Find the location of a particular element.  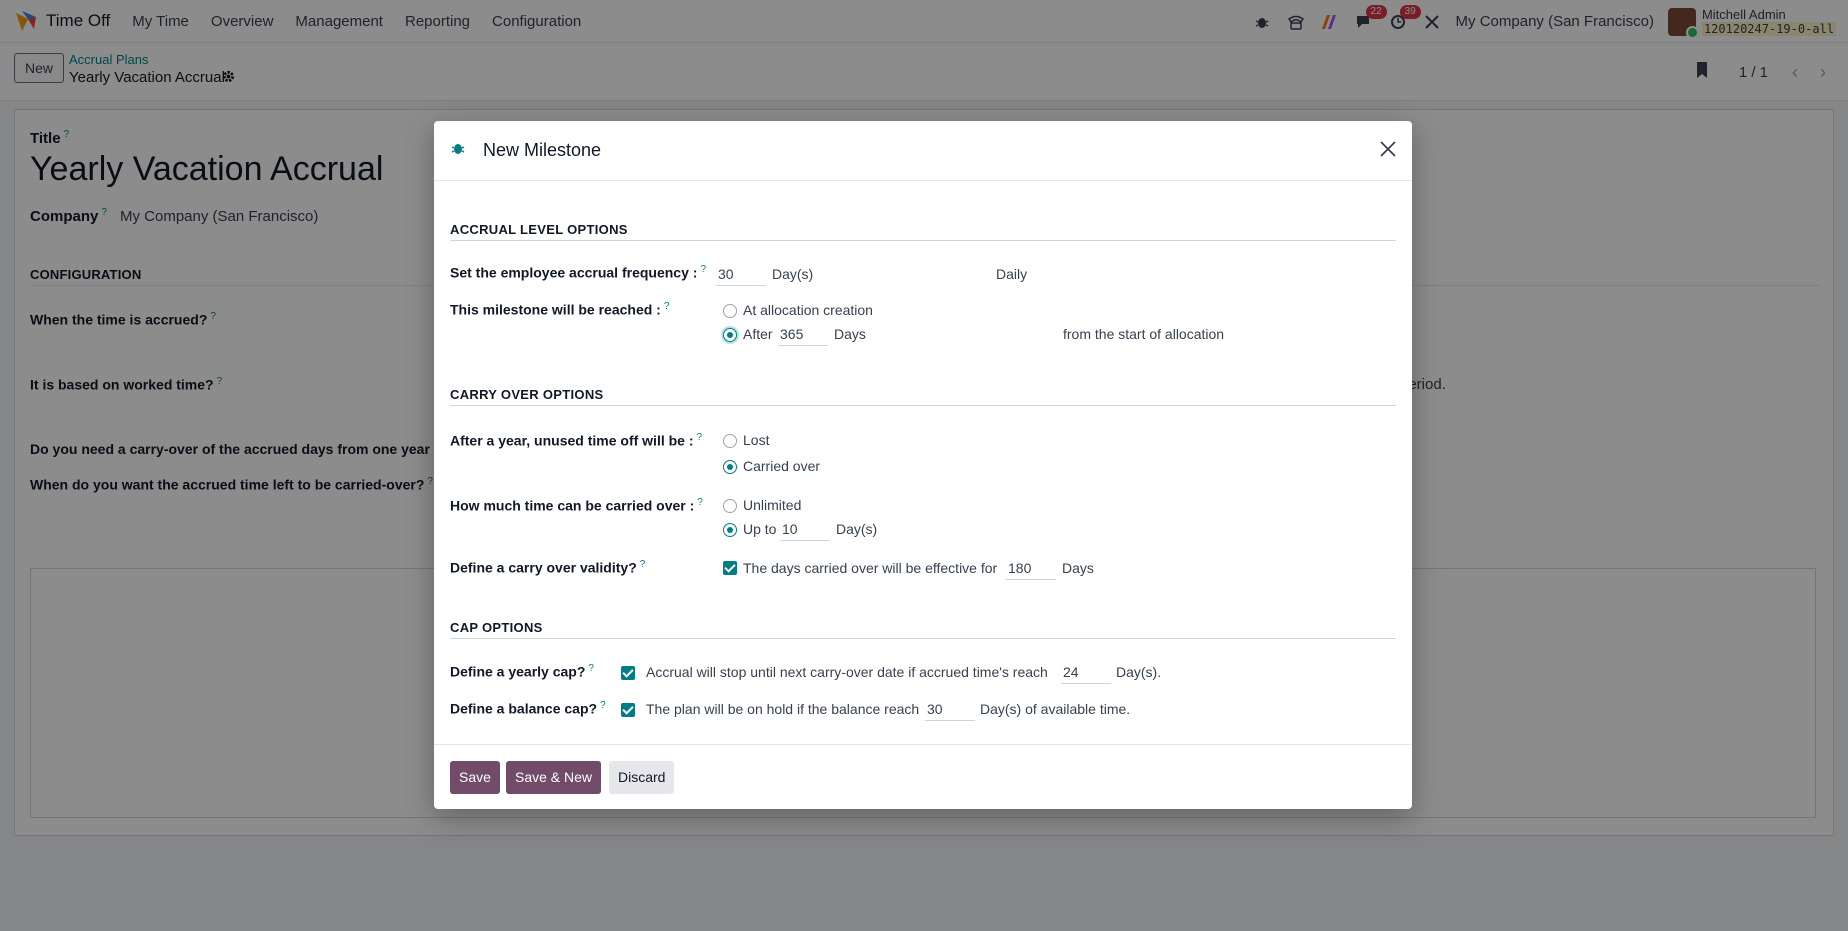

how-much-label: How much time can be carried over :? is located at coordinates (576, 505).